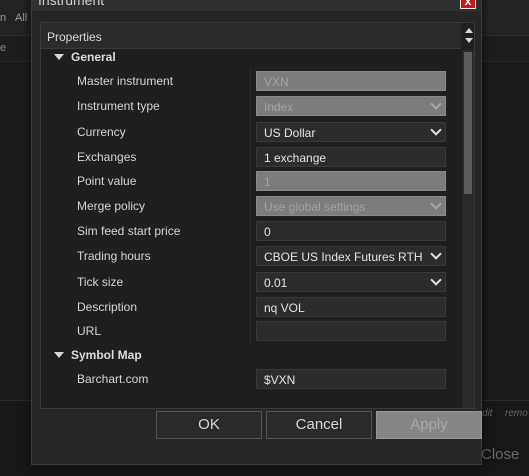  I want to click on property-label: Trading hours, so click(114, 256).